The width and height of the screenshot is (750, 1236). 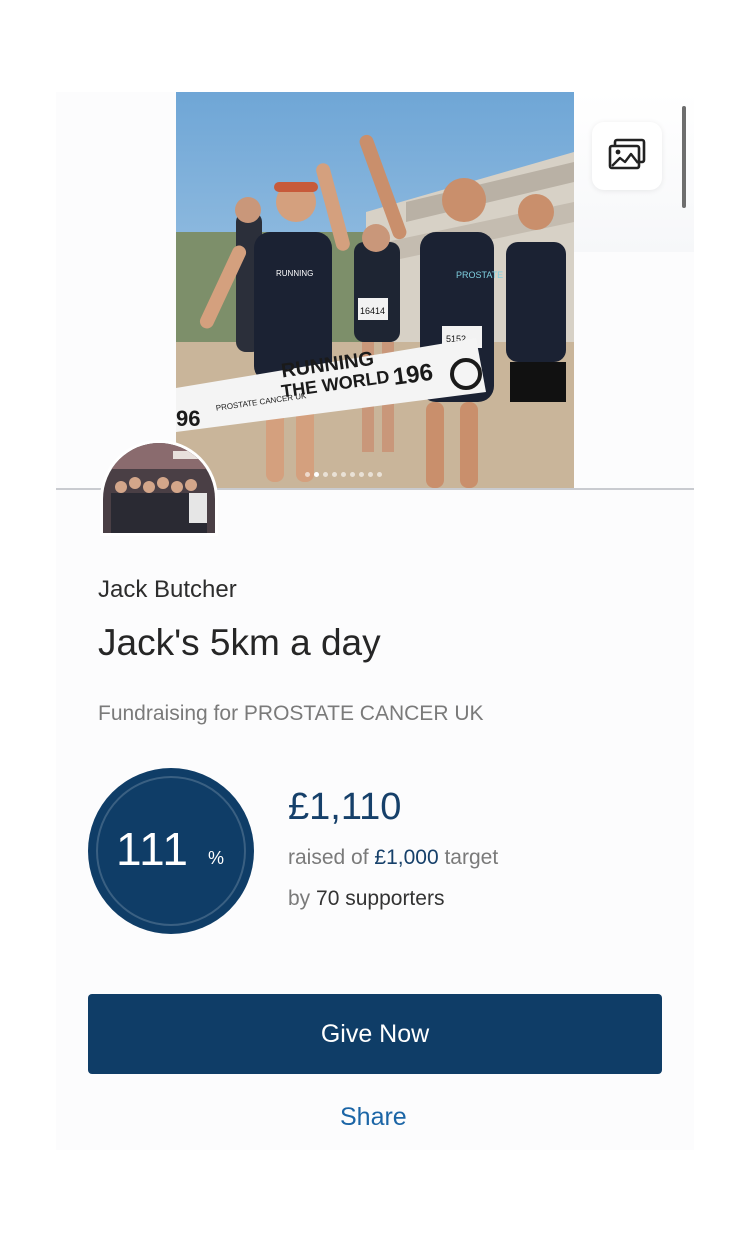 I want to click on target-amount: £1,000, so click(x=406, y=857).